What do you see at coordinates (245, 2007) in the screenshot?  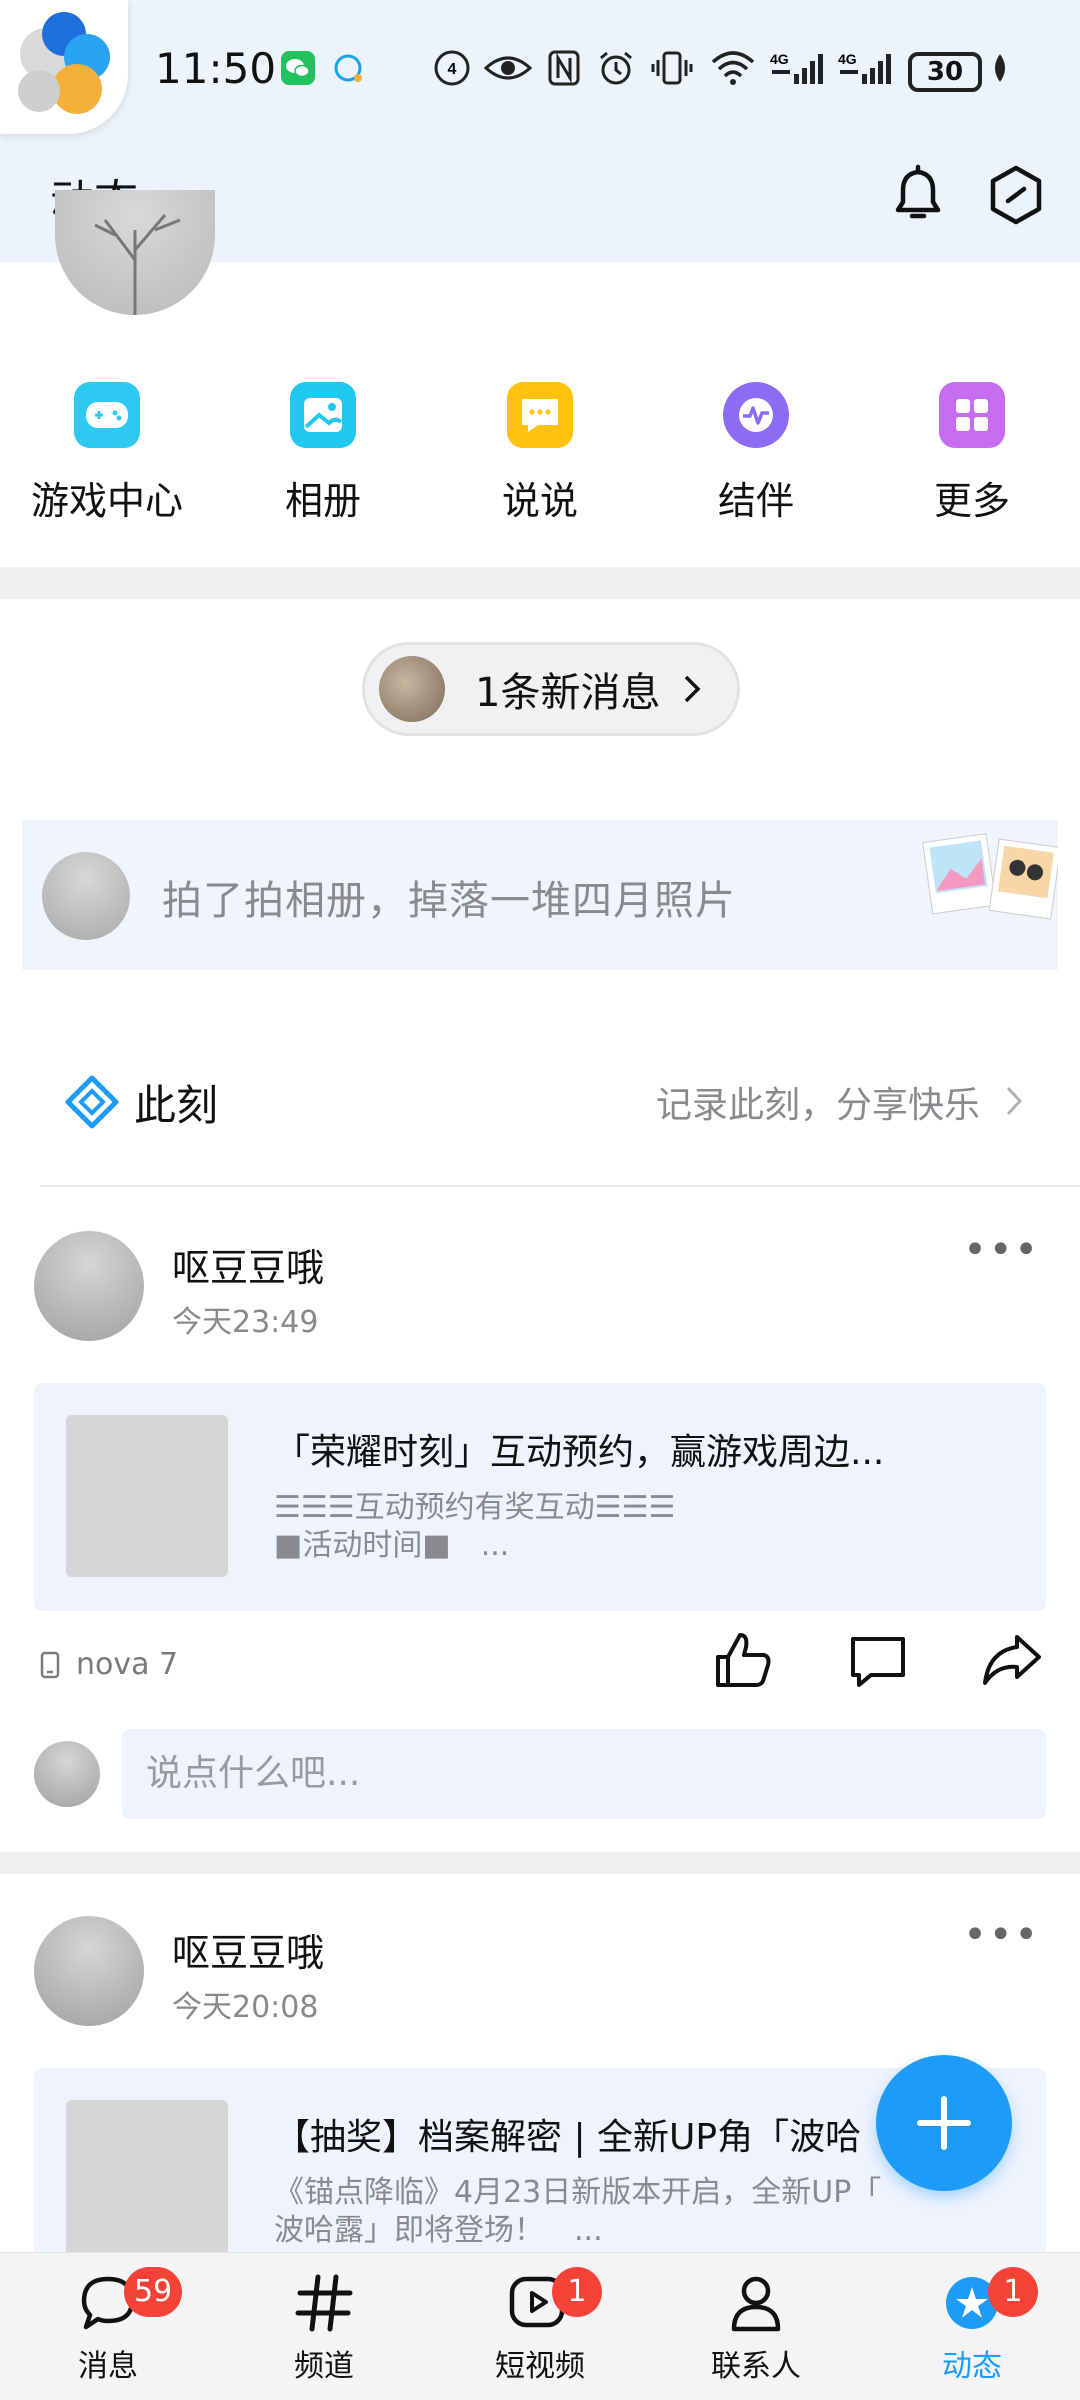 I see `post-time: 今天20:08` at bounding box center [245, 2007].